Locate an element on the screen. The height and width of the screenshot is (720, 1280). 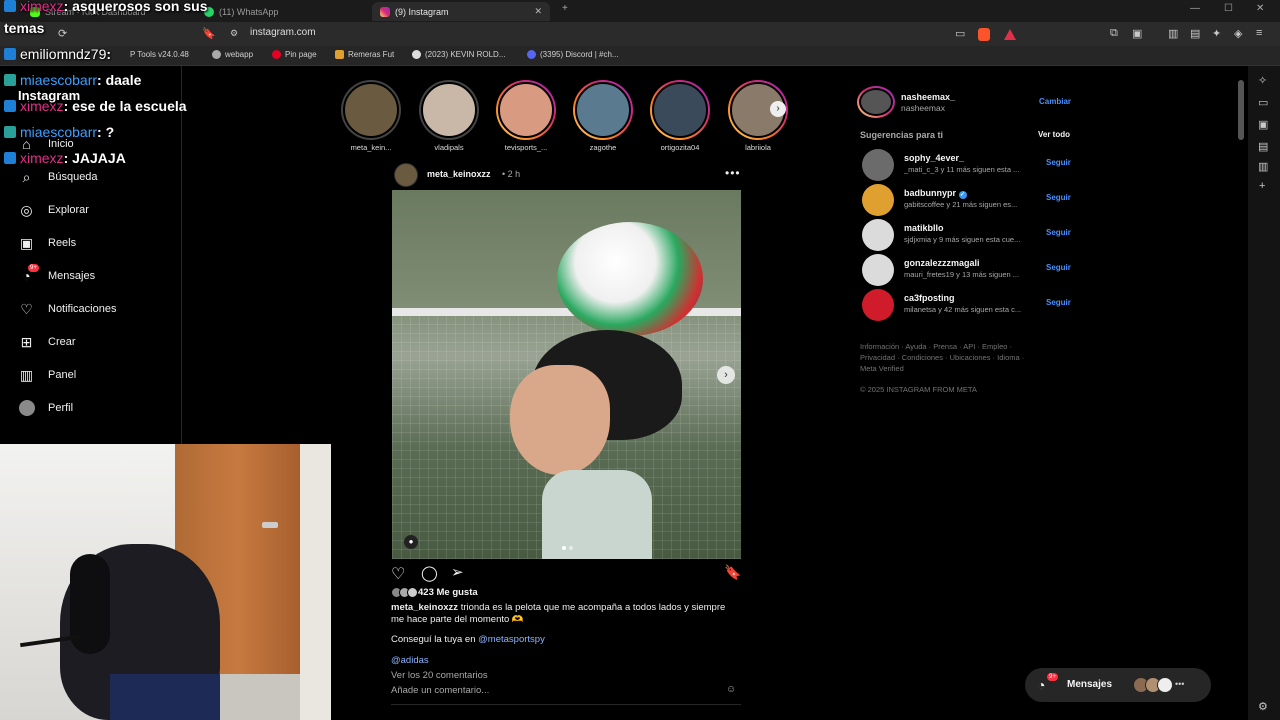
comment-icon: ◯ is located at coordinates (429, 573).